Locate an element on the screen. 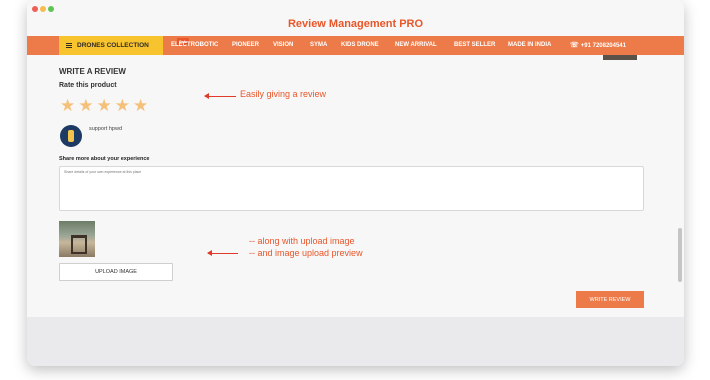 This screenshot has height=380, width=710. nav-item-best-seller: BEST SELLER is located at coordinates (474, 45).